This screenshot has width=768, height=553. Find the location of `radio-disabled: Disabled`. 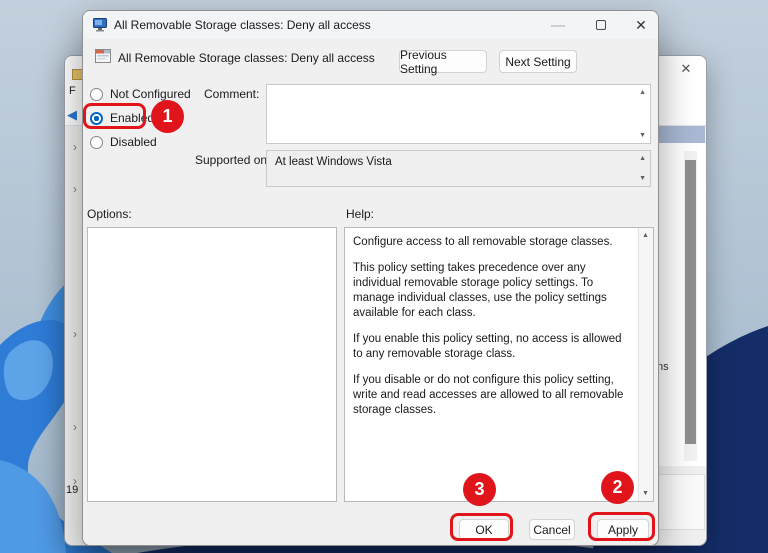

radio-disabled: Disabled is located at coordinates (123, 142).